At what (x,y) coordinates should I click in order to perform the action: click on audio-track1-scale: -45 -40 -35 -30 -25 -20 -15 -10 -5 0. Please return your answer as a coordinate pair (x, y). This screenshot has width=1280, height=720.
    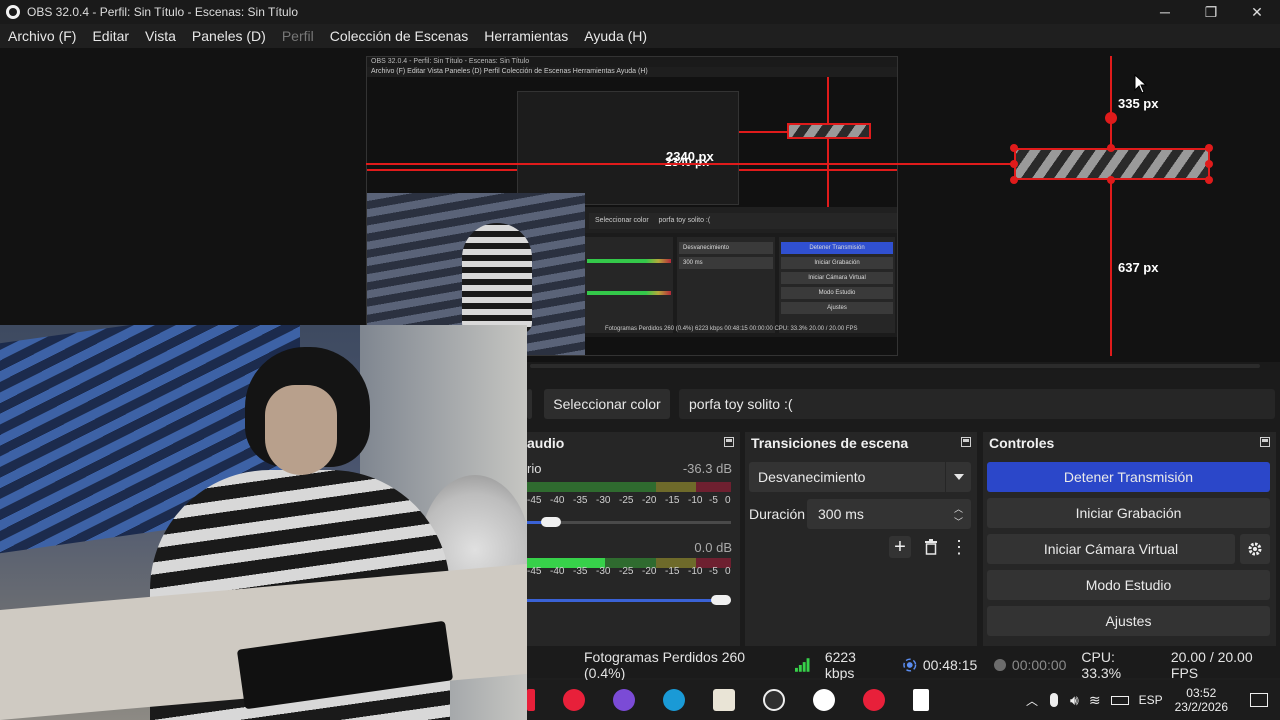
    Looking at the image, I should click on (632, 501).